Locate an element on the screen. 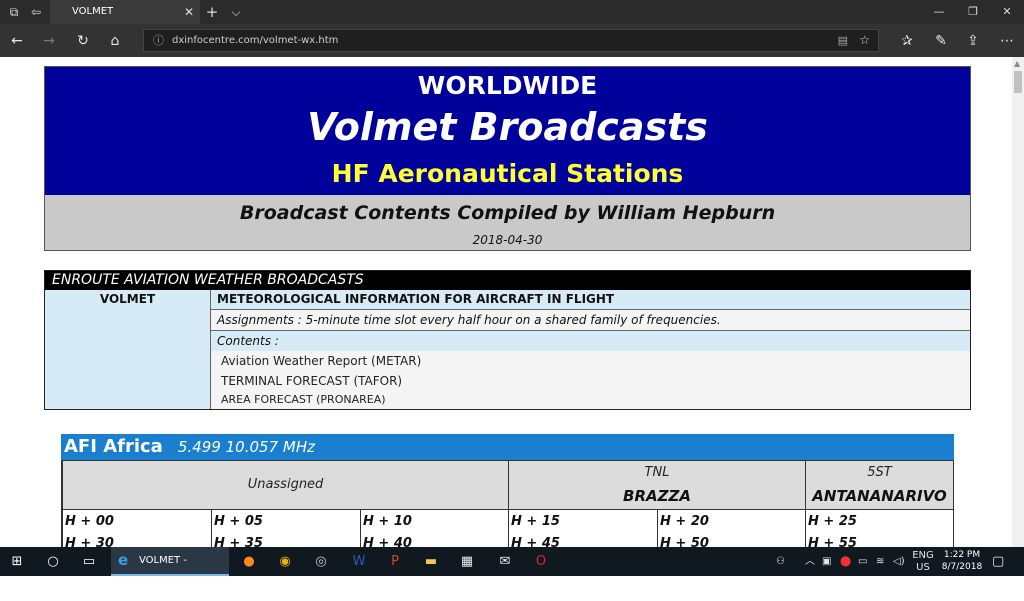 This screenshot has height=601, width=1024. unassigned-cell: Unassigned is located at coordinates (285, 485).